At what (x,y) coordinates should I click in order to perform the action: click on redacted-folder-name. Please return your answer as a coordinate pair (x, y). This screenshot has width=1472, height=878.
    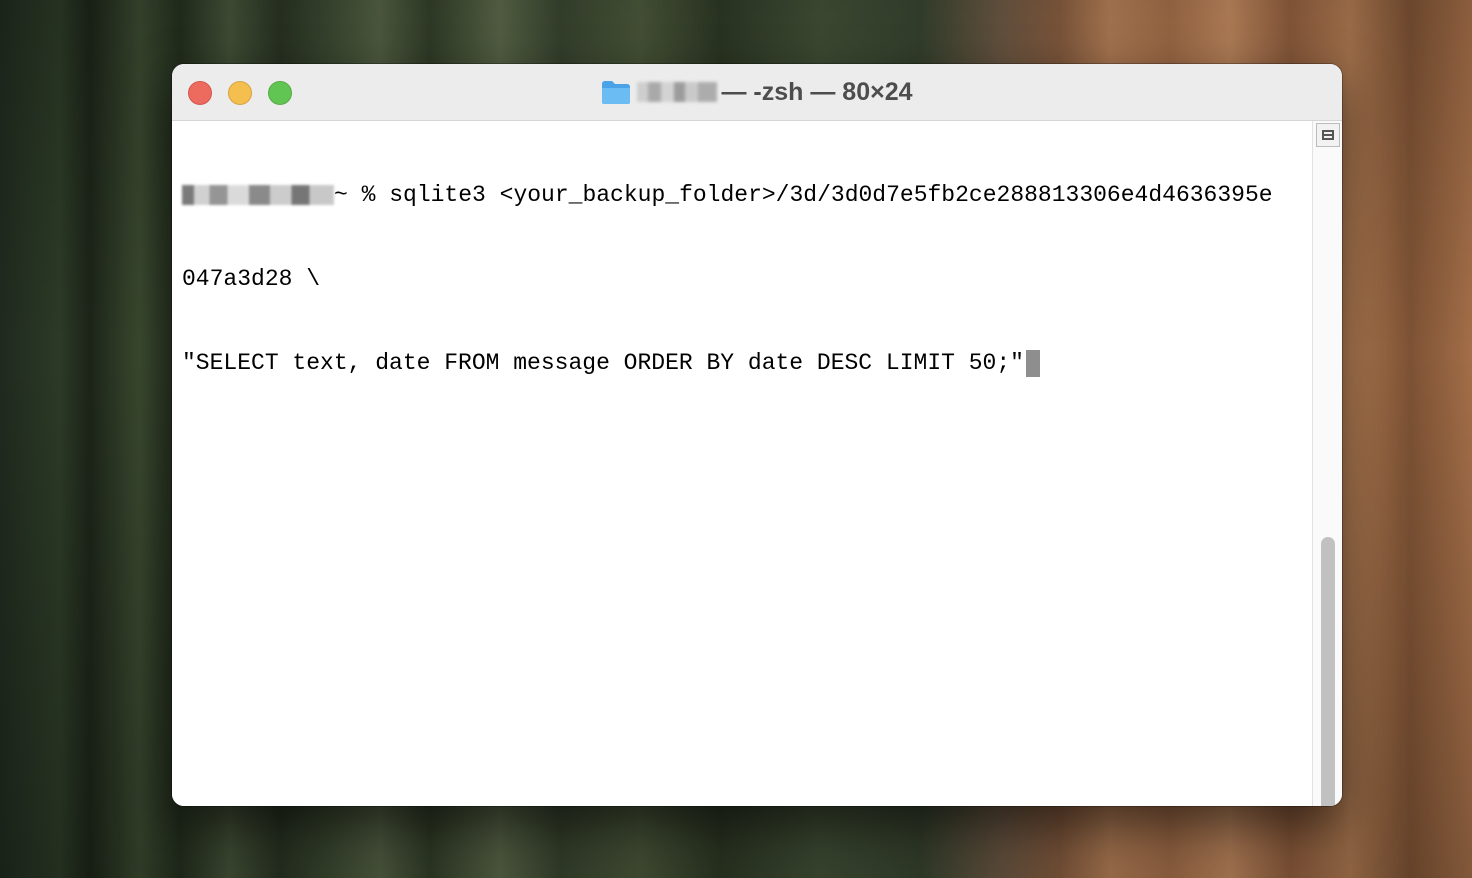
    Looking at the image, I should click on (677, 92).